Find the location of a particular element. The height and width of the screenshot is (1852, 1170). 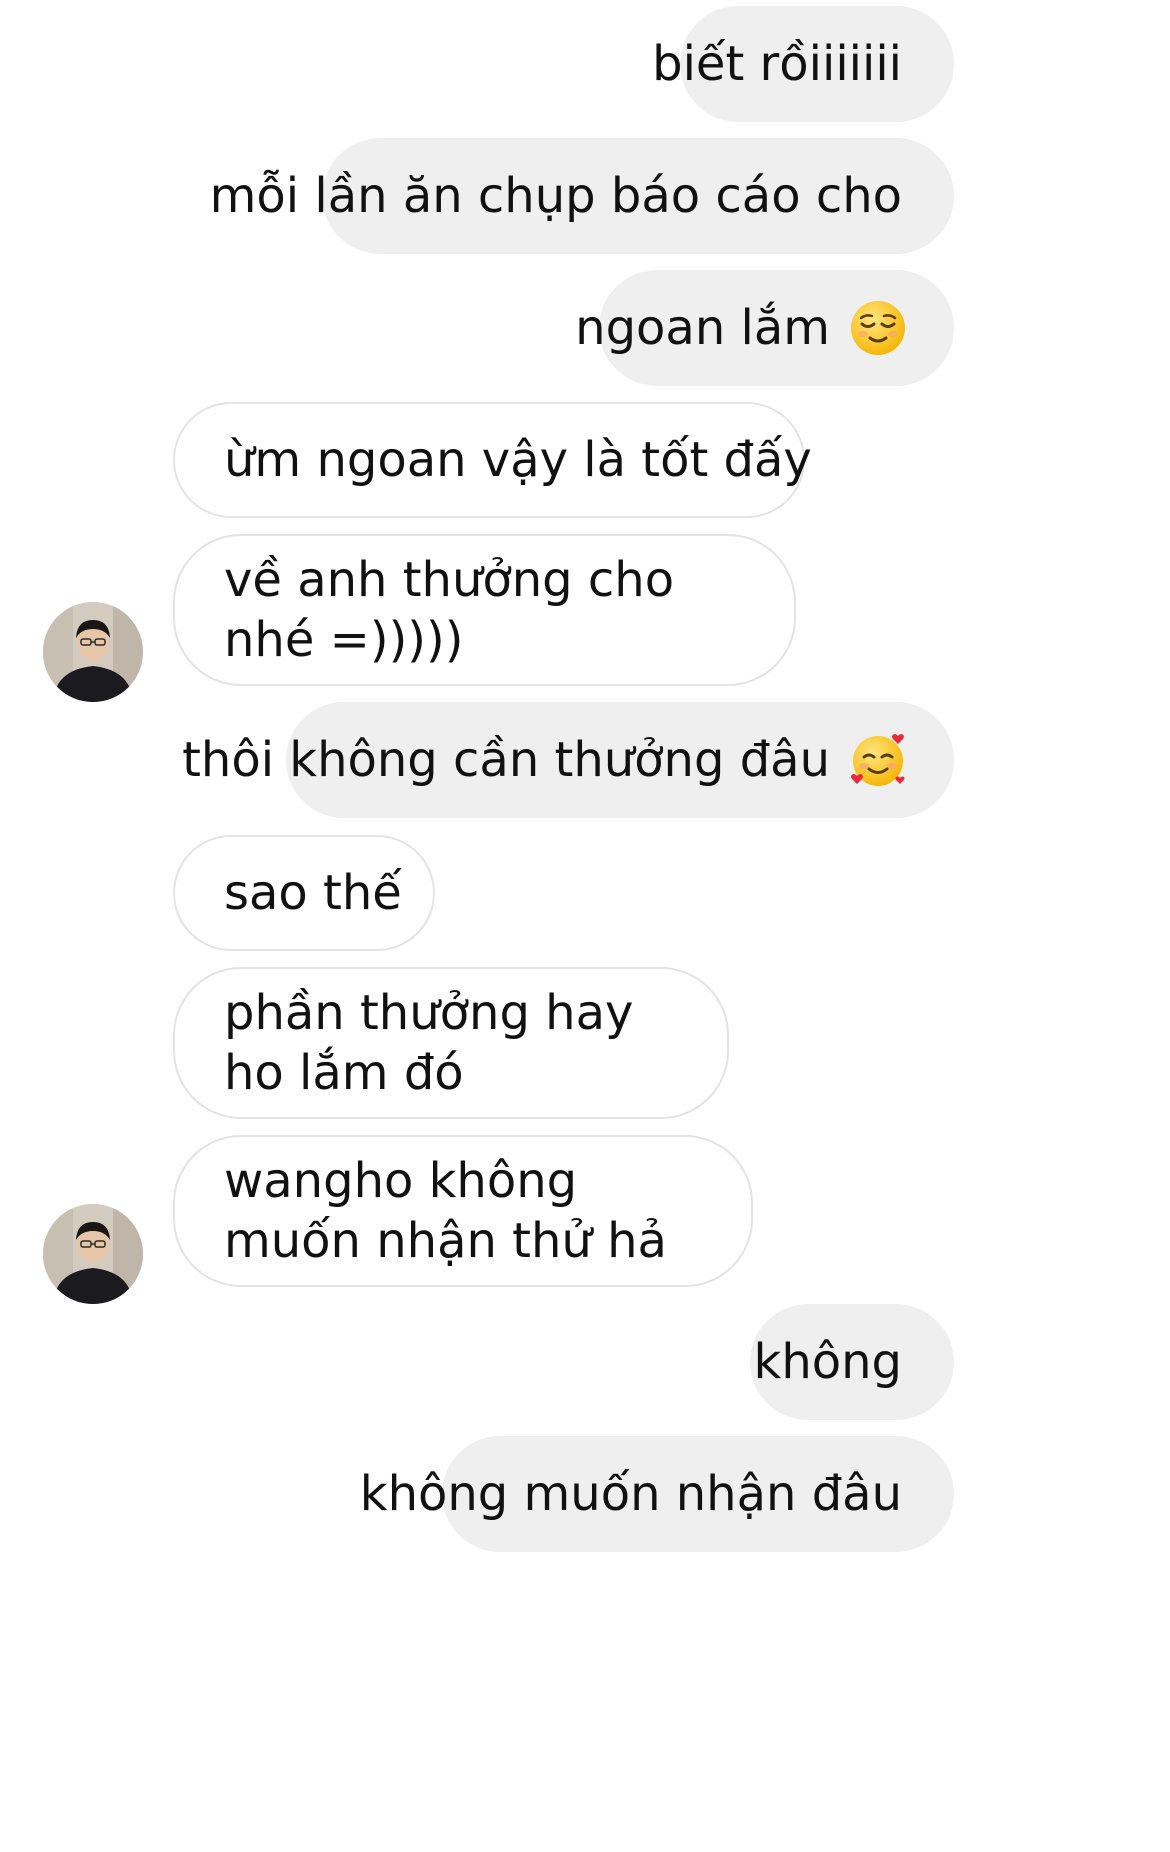

outgoing-message: ngoan lắm is located at coordinates (764, 328).